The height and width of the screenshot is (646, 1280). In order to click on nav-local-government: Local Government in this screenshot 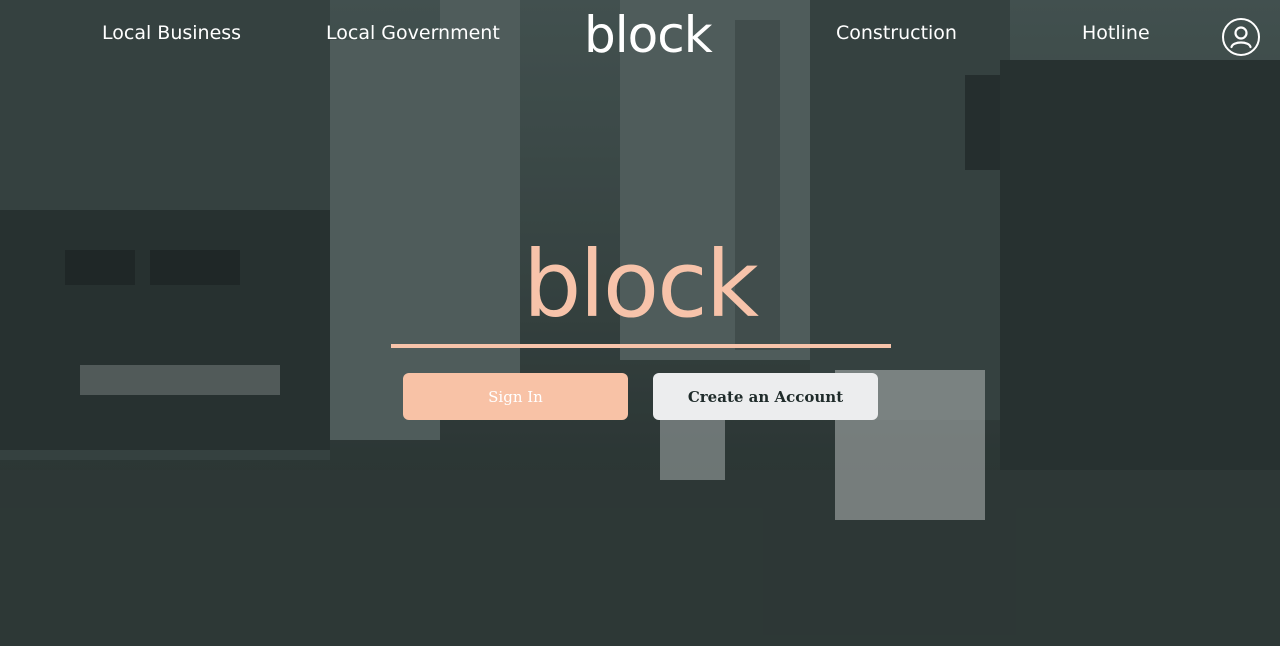, I will do `click(413, 33)`.